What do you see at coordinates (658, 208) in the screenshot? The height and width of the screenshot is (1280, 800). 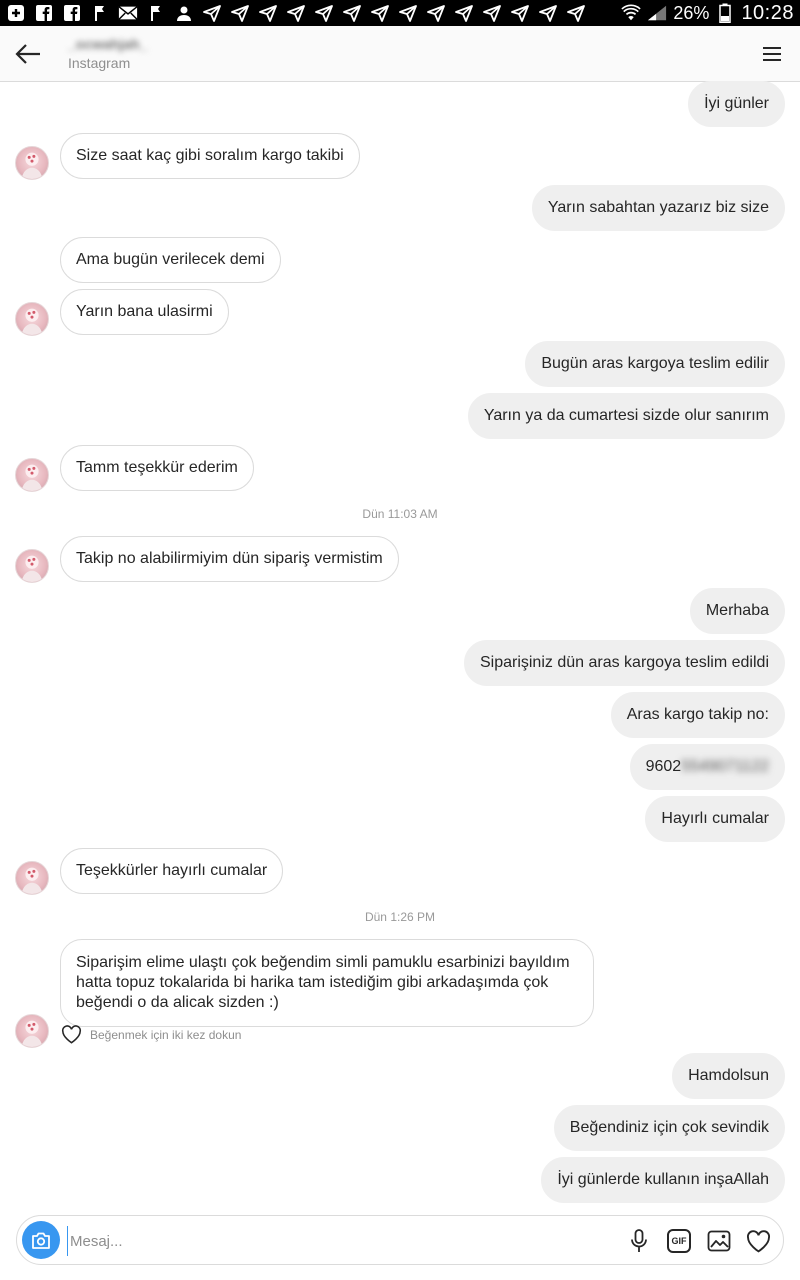 I see `outgoing-message: Yarın sabahtan yazarız biz size` at bounding box center [658, 208].